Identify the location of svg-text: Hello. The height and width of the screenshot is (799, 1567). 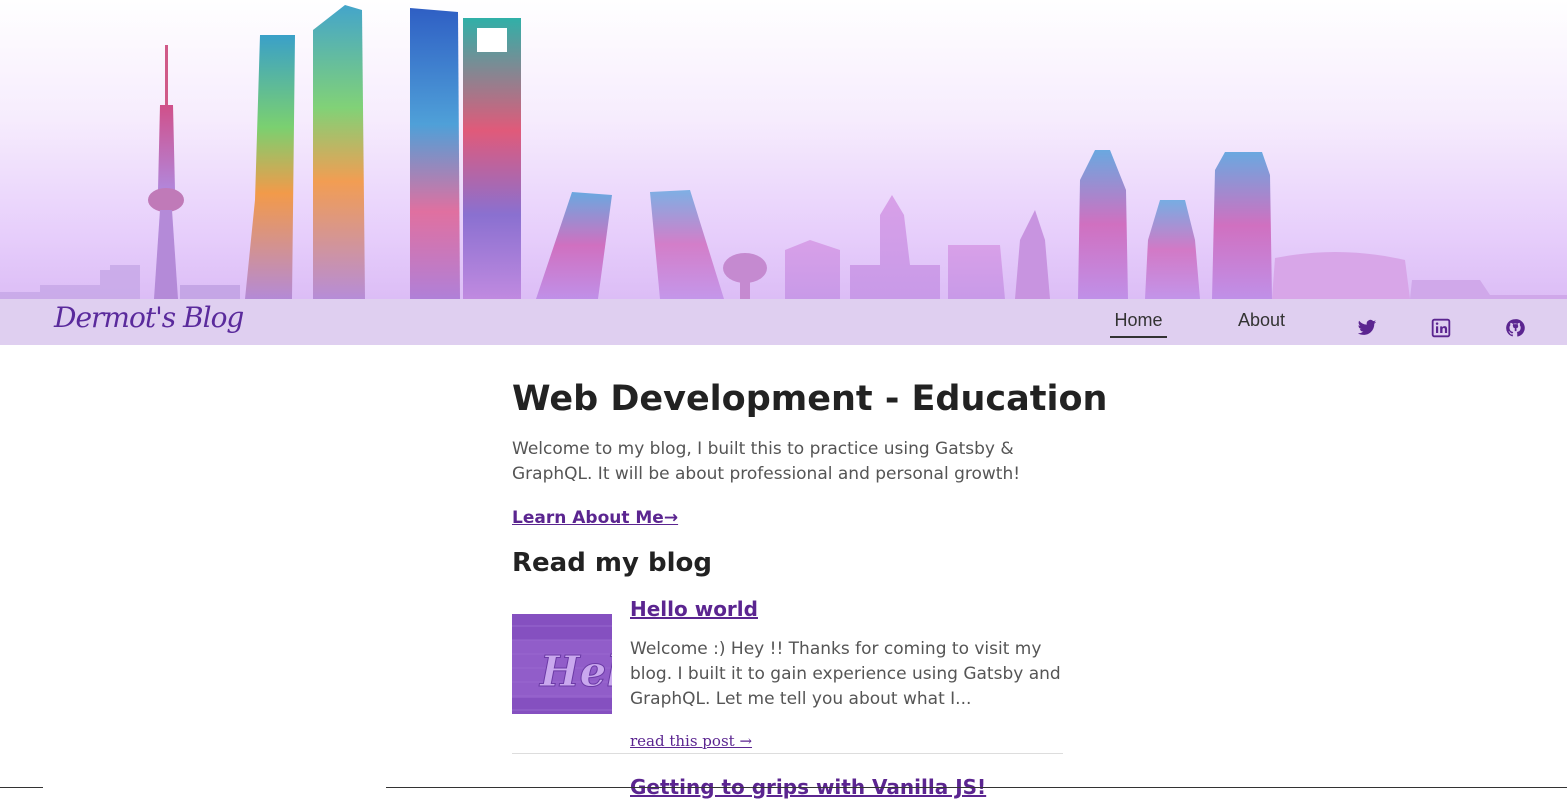
(575, 671).